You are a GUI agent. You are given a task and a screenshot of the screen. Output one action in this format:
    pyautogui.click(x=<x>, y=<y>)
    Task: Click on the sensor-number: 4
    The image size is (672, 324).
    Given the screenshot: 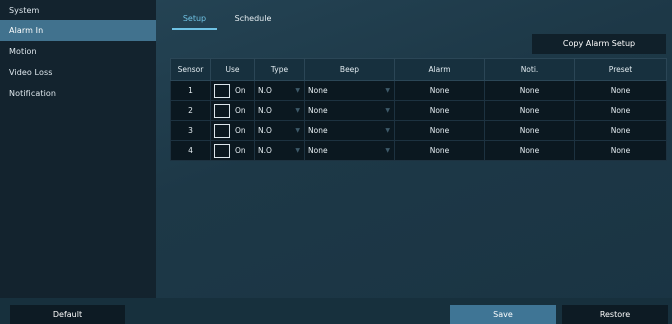 What is the action you would take?
    pyautogui.click(x=190, y=150)
    